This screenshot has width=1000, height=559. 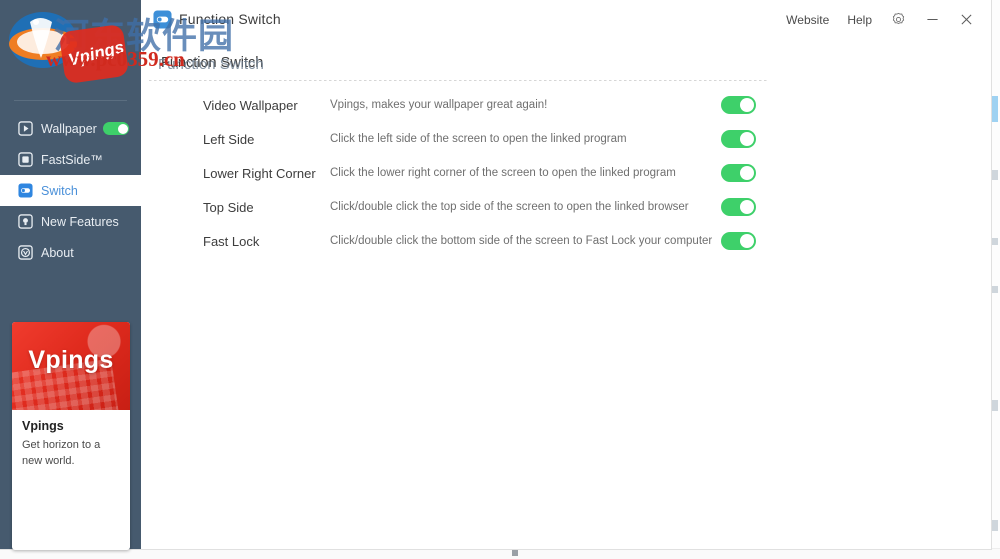 What do you see at coordinates (932, 20) in the screenshot?
I see `minimize-icon` at bounding box center [932, 20].